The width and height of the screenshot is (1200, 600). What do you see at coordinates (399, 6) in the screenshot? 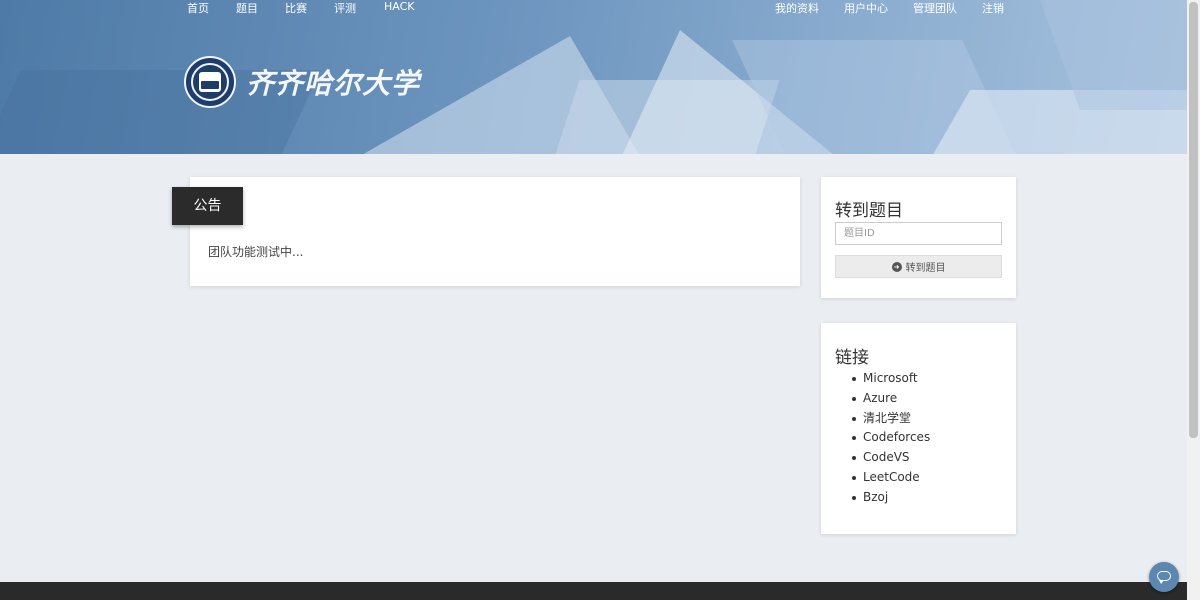
I see `nav-hack: HACK` at bounding box center [399, 6].